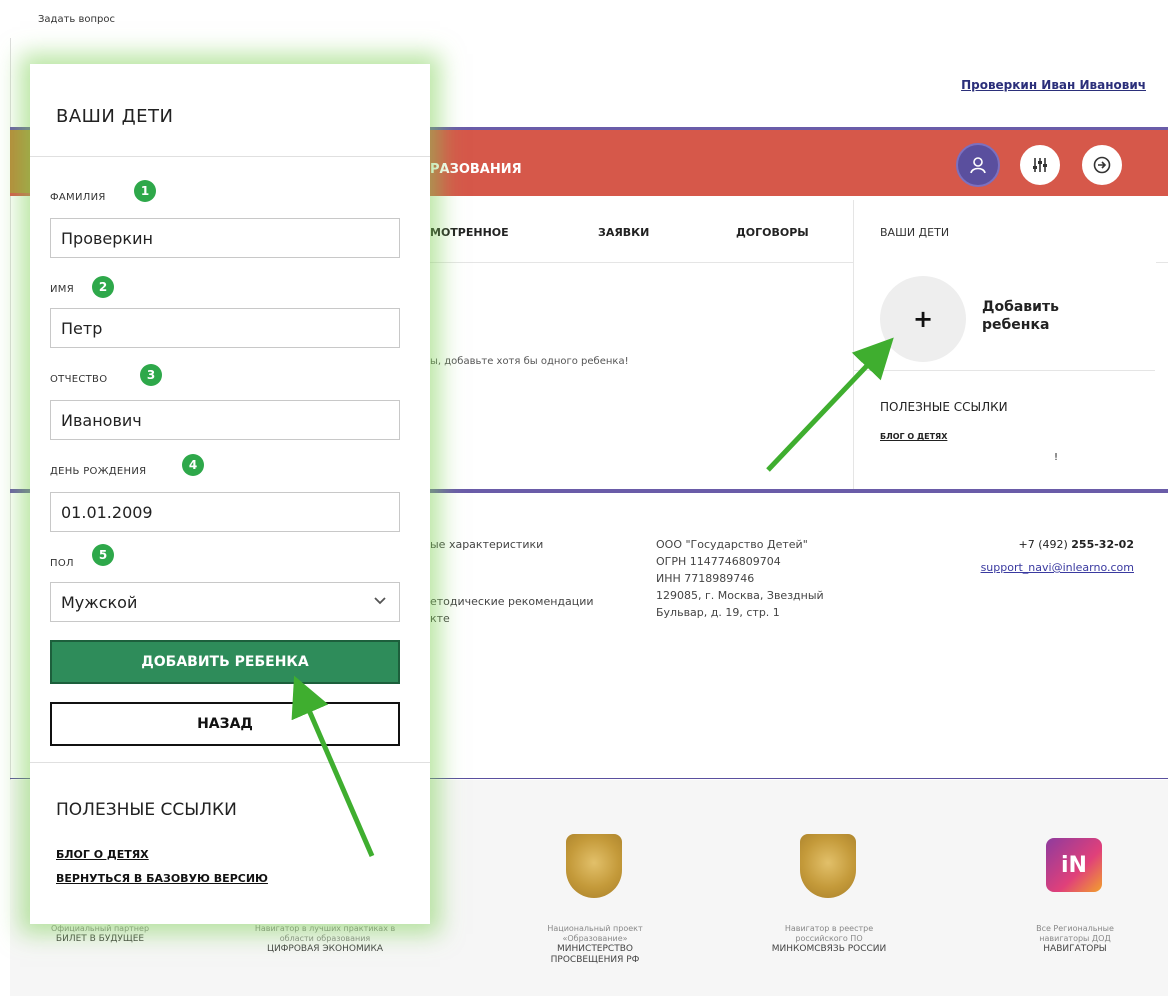 The image size is (1168, 996). Describe the element at coordinates (333, 766) in the screenshot. I see `arrow-to-add-button` at that location.